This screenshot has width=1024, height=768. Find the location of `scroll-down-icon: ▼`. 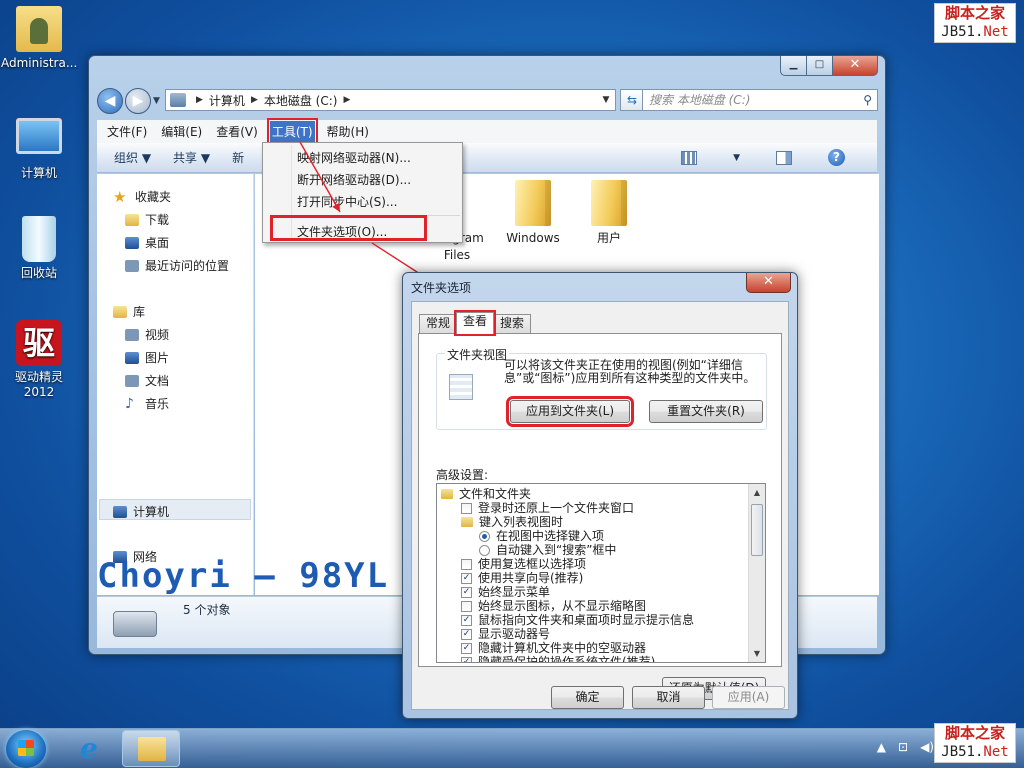

scroll-down-icon: ▼ is located at coordinates (757, 653).